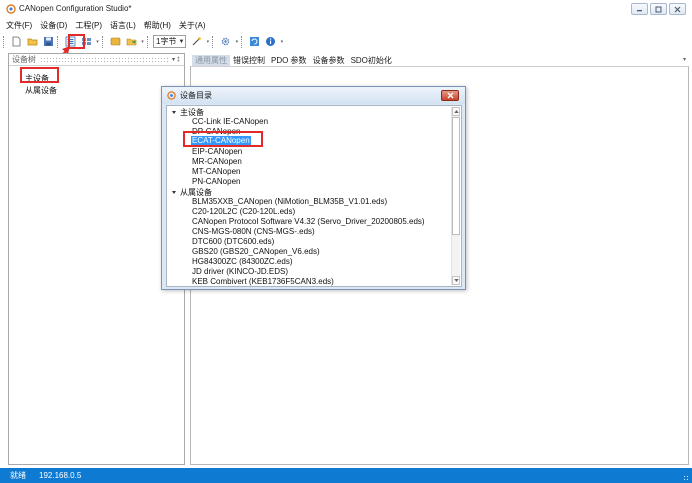 Image resolution: width=692 pixels, height=483 pixels. What do you see at coordinates (60, 475) in the screenshot?
I see `status-ip: 192.168.0.5` at bounding box center [60, 475].